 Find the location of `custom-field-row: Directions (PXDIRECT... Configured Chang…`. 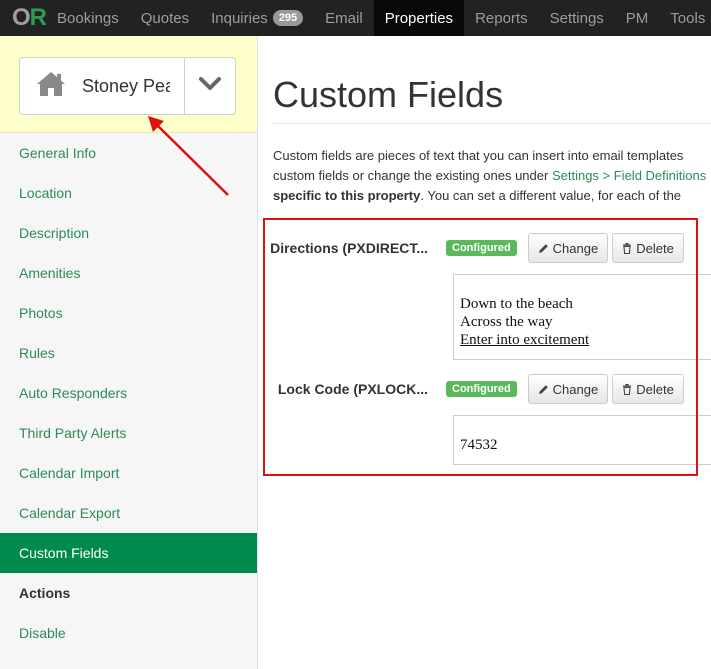

custom-field-row: Directions (PXDIRECT... Configured Chang… is located at coordinates (471, 248).